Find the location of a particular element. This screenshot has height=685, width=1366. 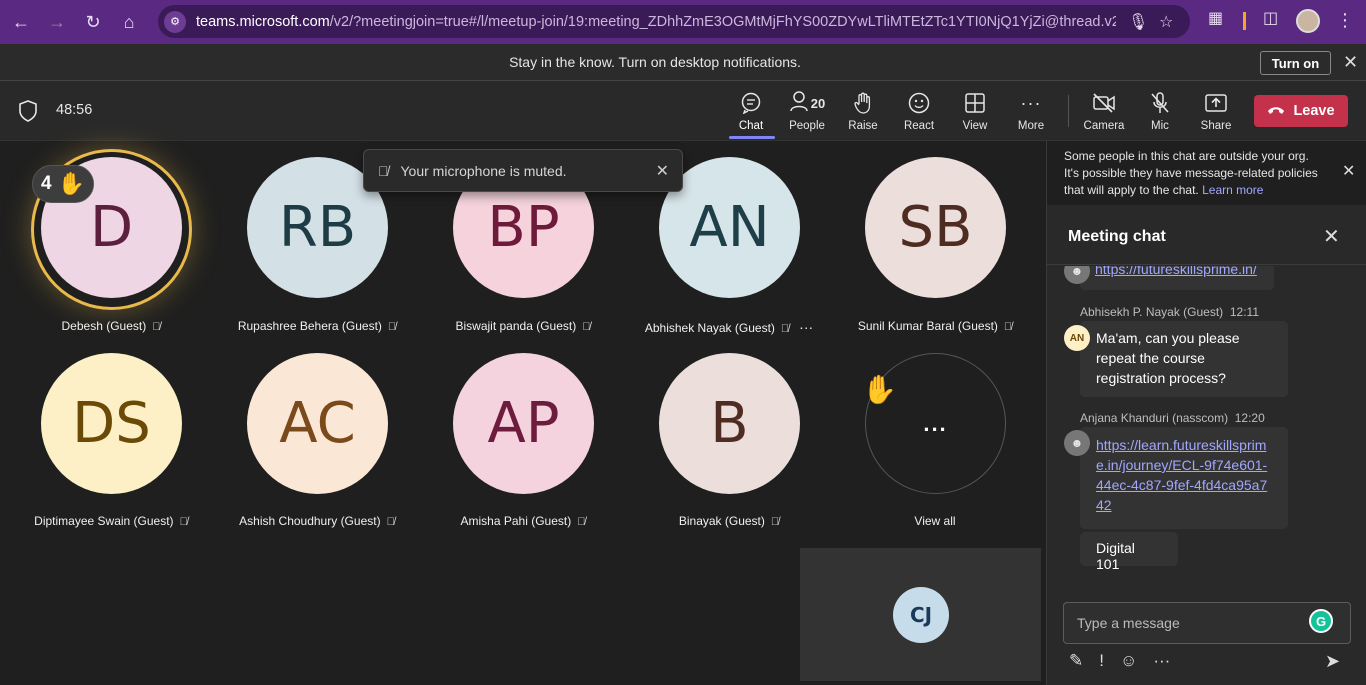

message-input: Type a message G is located at coordinates (1207, 623).